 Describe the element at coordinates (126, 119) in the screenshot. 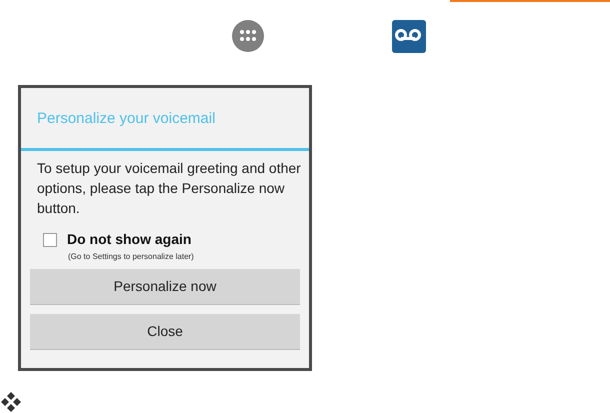

I see `dialog-title: Personalize your voicemail` at that location.